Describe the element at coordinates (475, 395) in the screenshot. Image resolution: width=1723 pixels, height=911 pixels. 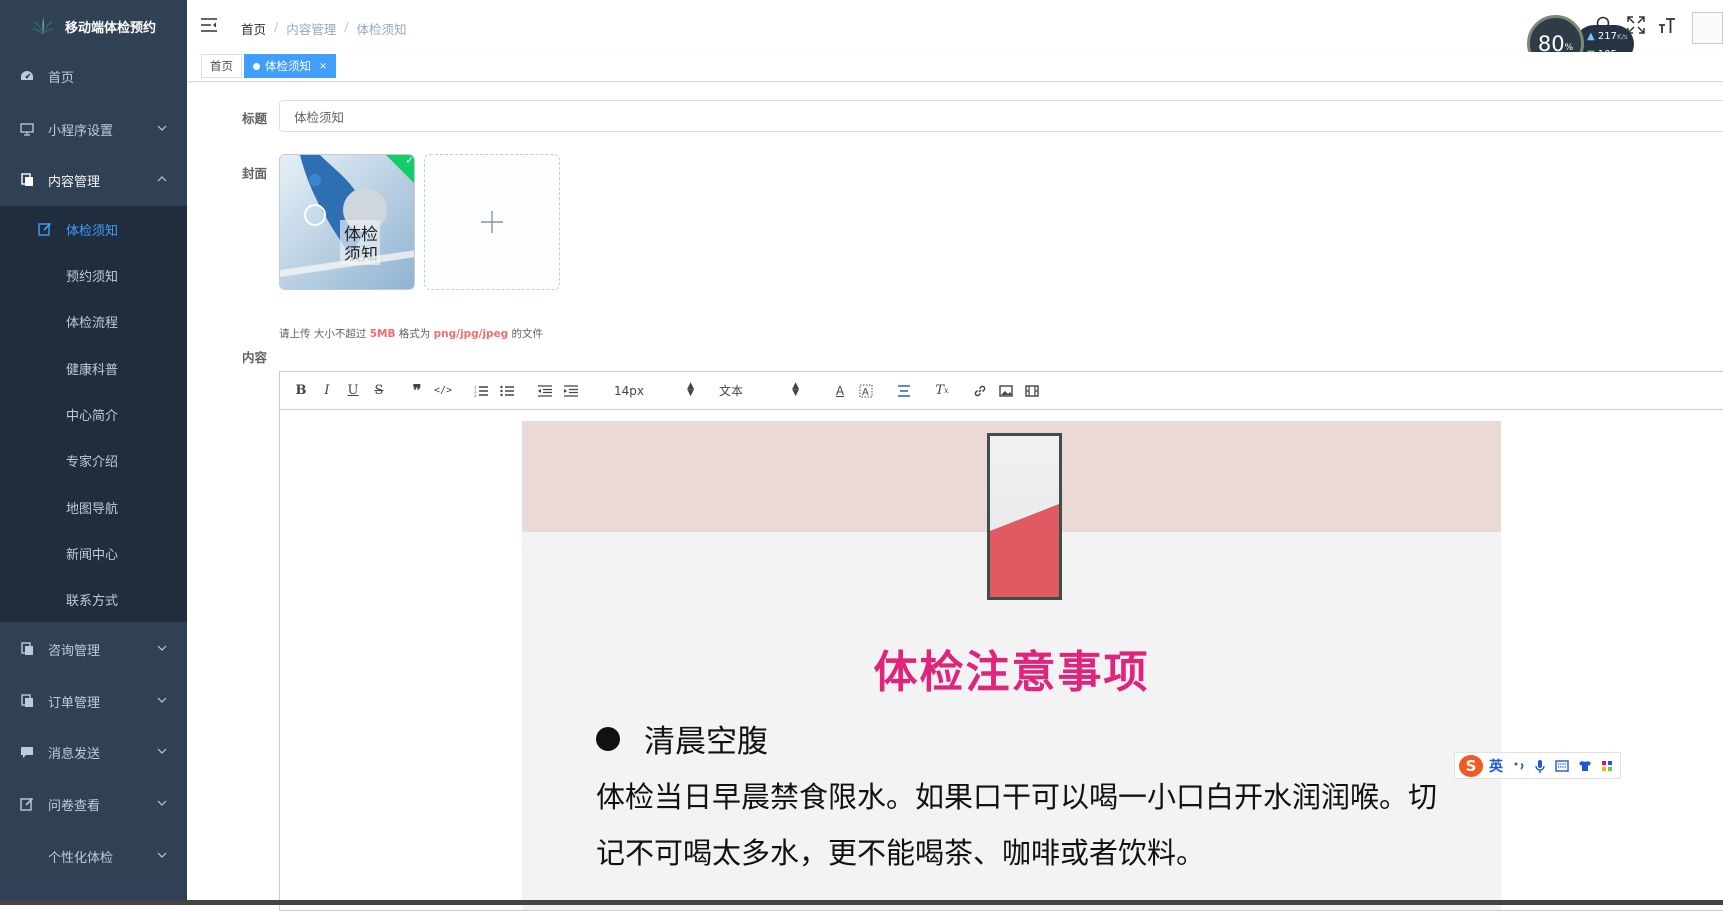
I see `svg-text: 3` at that location.